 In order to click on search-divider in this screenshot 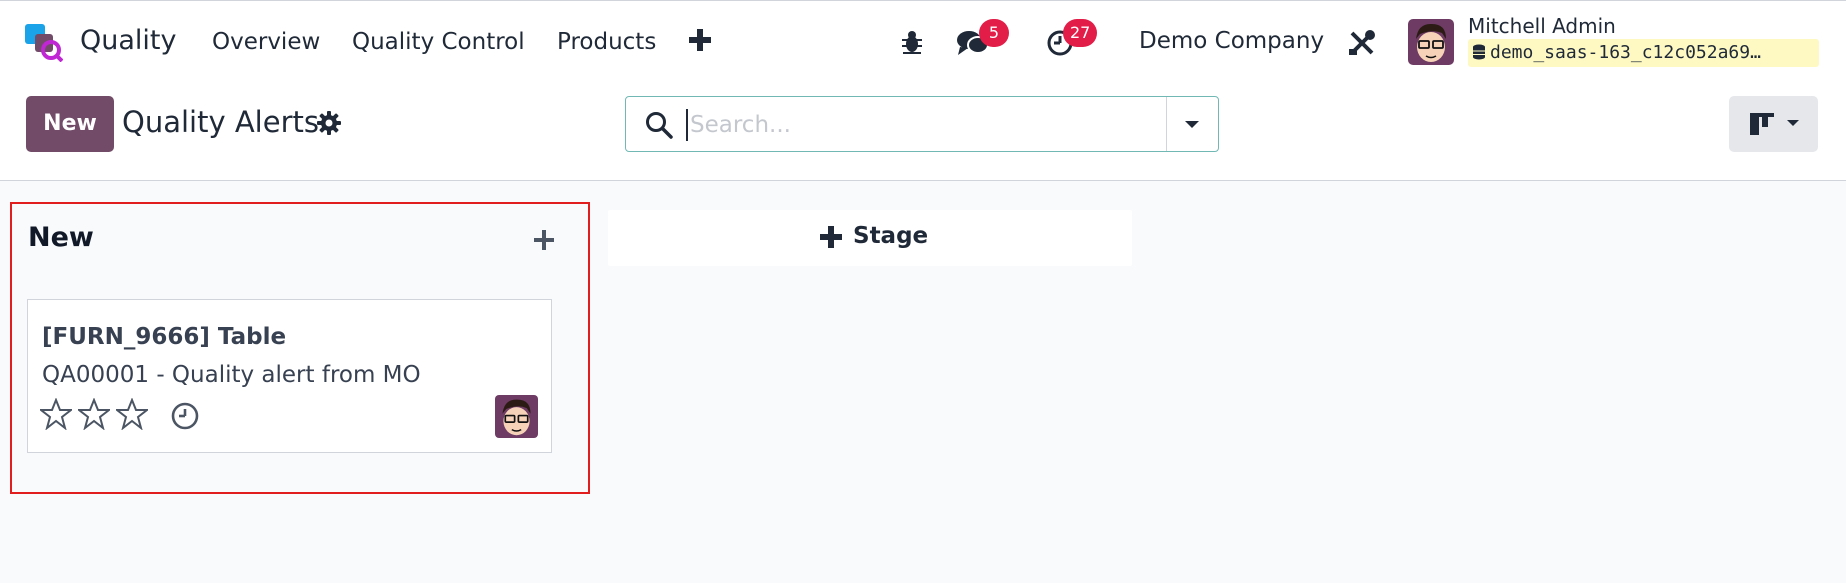, I will do `click(1166, 124)`.